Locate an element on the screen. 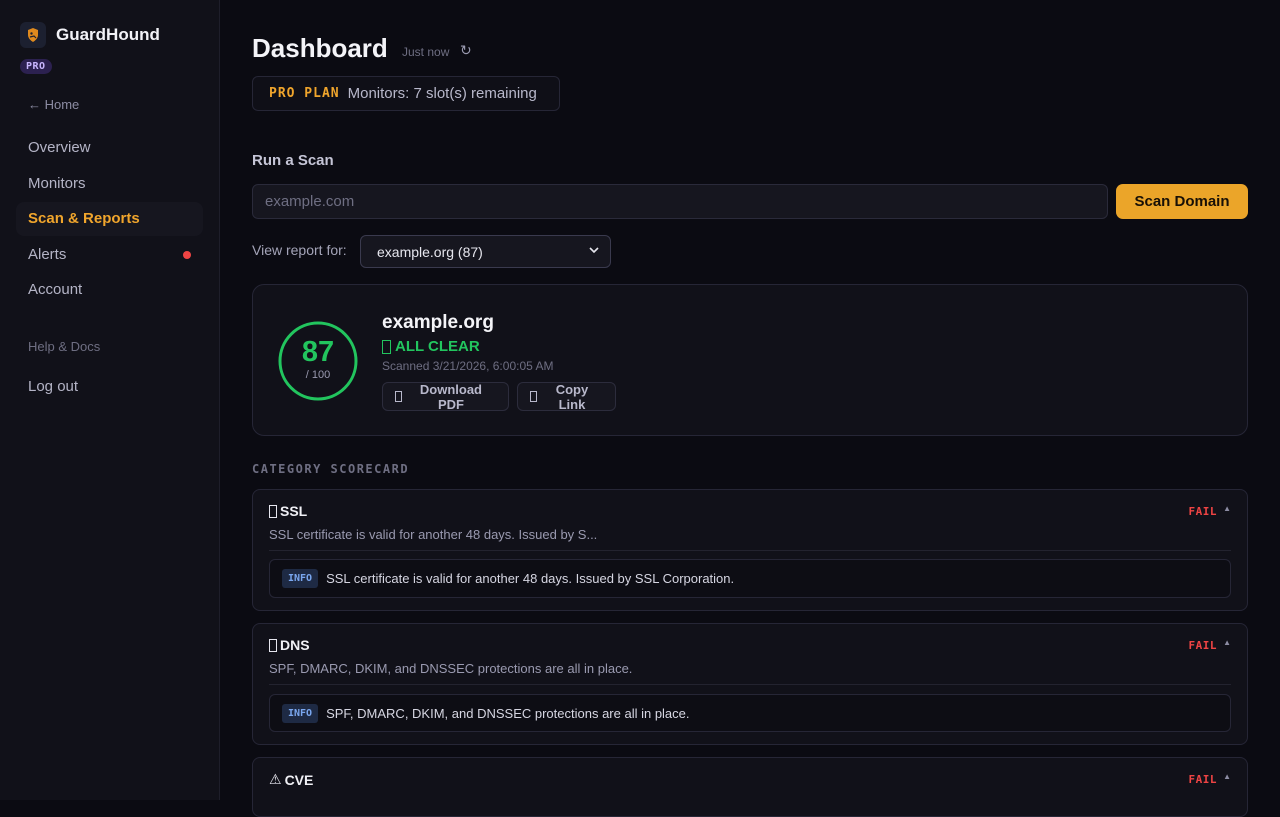 The image size is (1280, 817). page-title: Dashboard is located at coordinates (320, 48).